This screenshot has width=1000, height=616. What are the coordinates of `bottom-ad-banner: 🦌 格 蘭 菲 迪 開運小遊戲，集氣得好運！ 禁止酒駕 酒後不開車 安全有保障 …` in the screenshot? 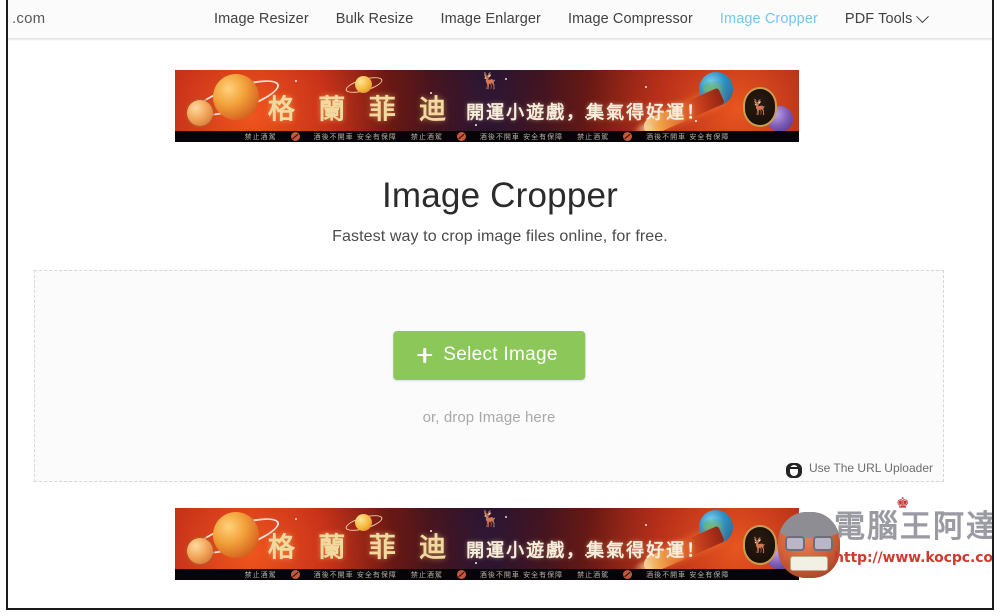 It's located at (487, 544).